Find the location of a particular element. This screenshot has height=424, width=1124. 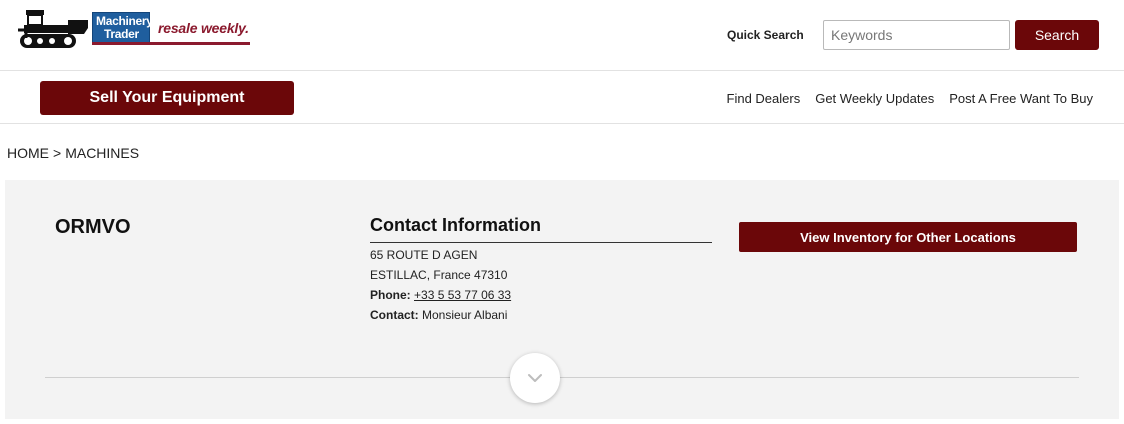

view-inventory-button: View Inventory for Other Locations is located at coordinates (908, 237).